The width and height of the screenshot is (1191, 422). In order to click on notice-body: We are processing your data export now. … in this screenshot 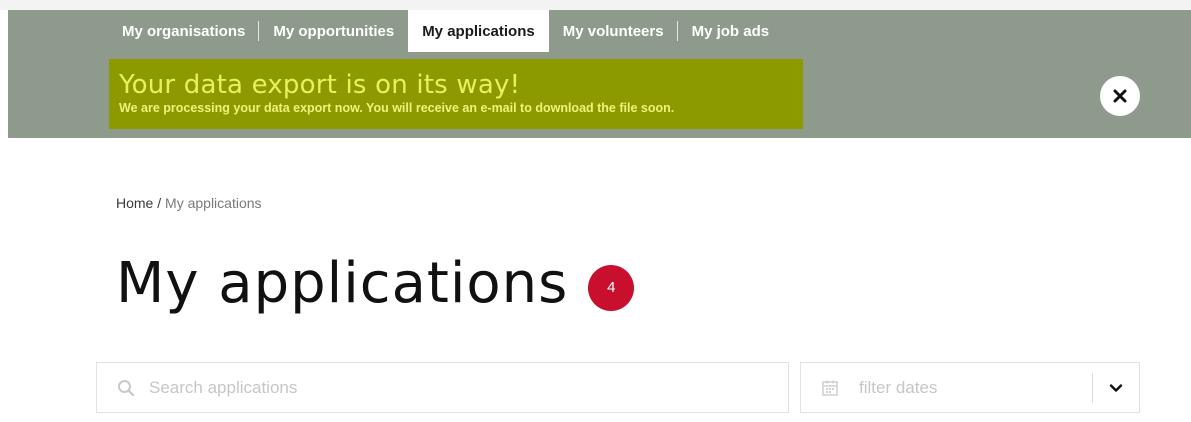, I will do `click(397, 108)`.